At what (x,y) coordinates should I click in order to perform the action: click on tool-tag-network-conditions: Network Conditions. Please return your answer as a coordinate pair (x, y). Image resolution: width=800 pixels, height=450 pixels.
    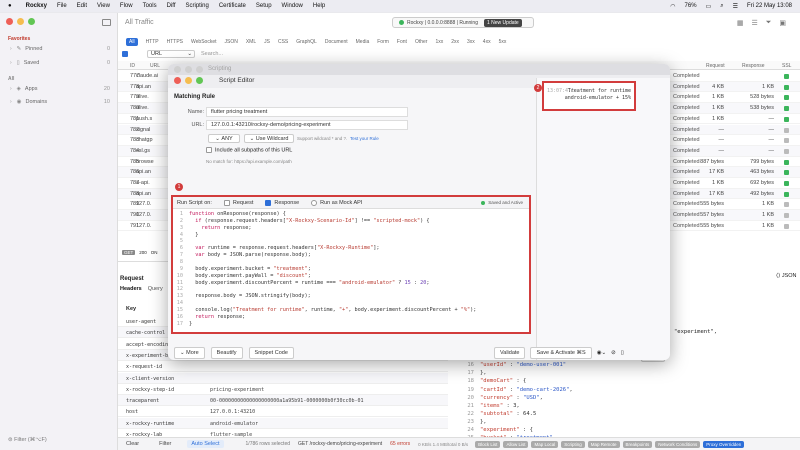
    Looking at the image, I should click on (678, 444).